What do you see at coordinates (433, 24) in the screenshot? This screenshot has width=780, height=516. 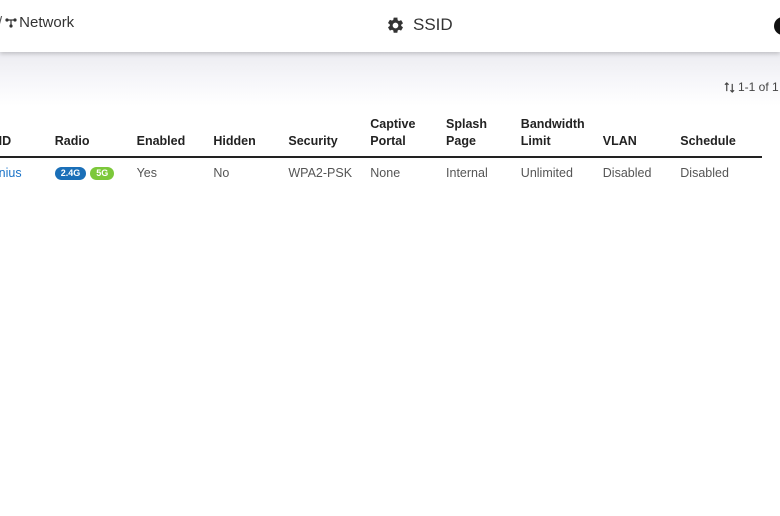 I see `page-title-text: SSID` at bounding box center [433, 24].